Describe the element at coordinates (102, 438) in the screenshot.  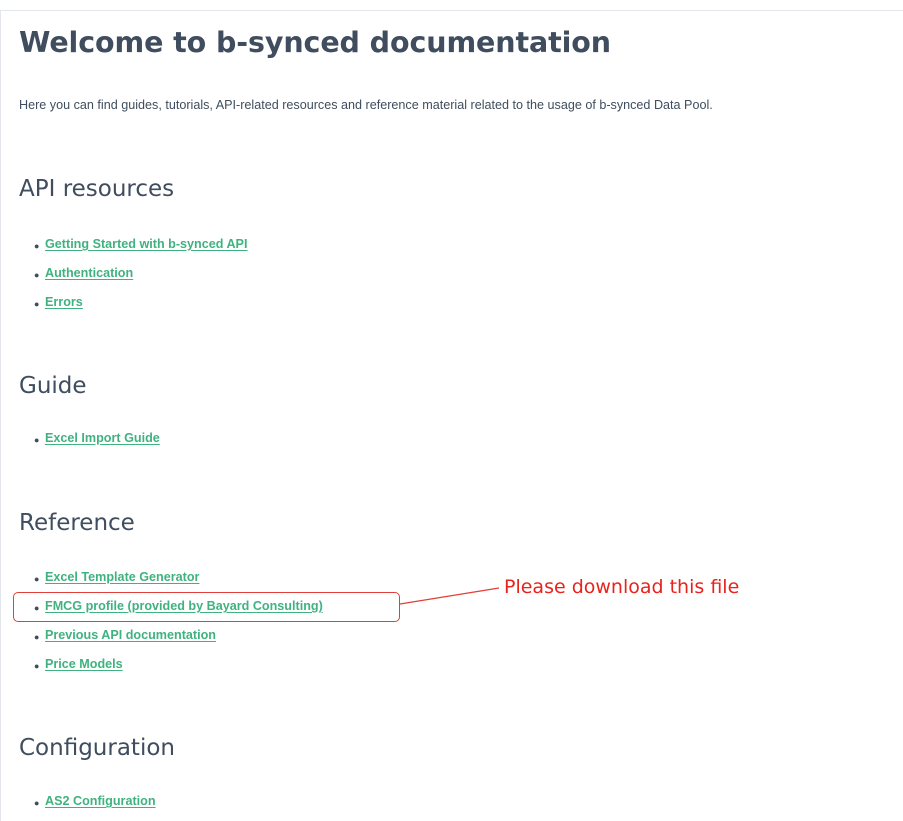
I see `link-excel-import-guide: Excel Import Guide` at that location.